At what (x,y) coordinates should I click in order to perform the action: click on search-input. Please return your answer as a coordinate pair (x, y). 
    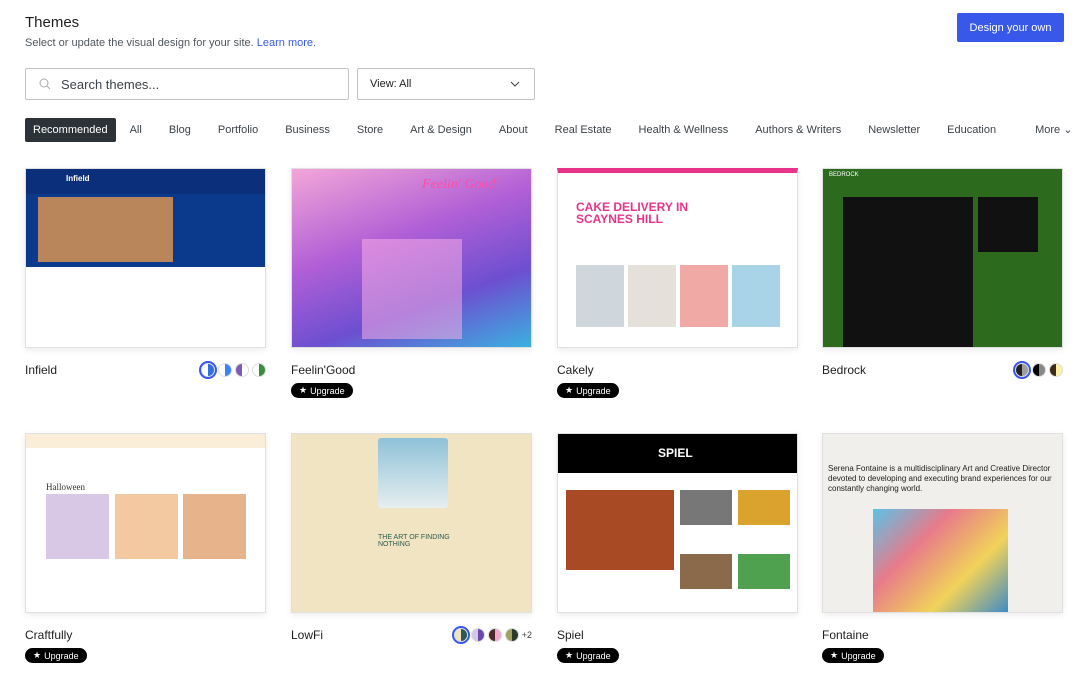
    Looking at the image, I should click on (191, 84).